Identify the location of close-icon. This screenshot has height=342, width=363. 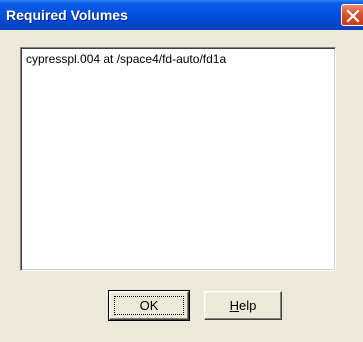
(353, 16).